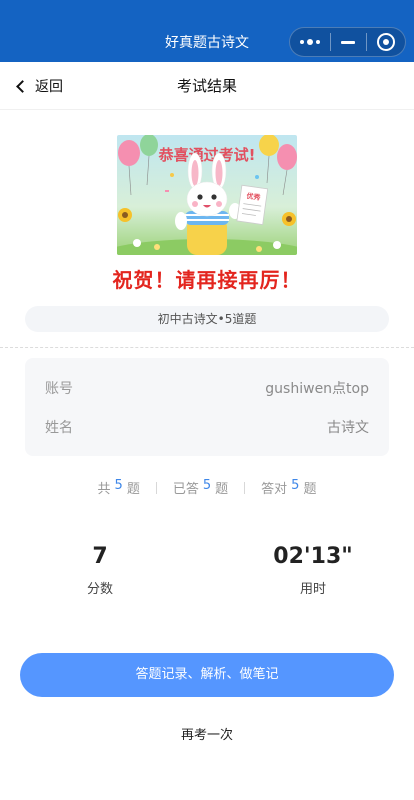 The width and height of the screenshot is (414, 800). What do you see at coordinates (207, 733) in the screenshot?
I see `retake-exam-link: 再考一次` at bounding box center [207, 733].